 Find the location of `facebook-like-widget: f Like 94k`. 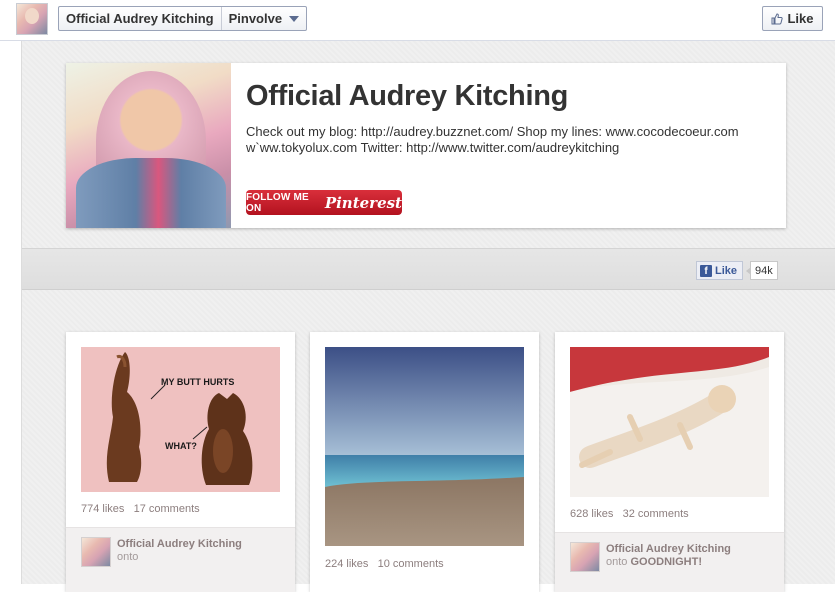

facebook-like-widget: f Like 94k is located at coordinates (737, 270).